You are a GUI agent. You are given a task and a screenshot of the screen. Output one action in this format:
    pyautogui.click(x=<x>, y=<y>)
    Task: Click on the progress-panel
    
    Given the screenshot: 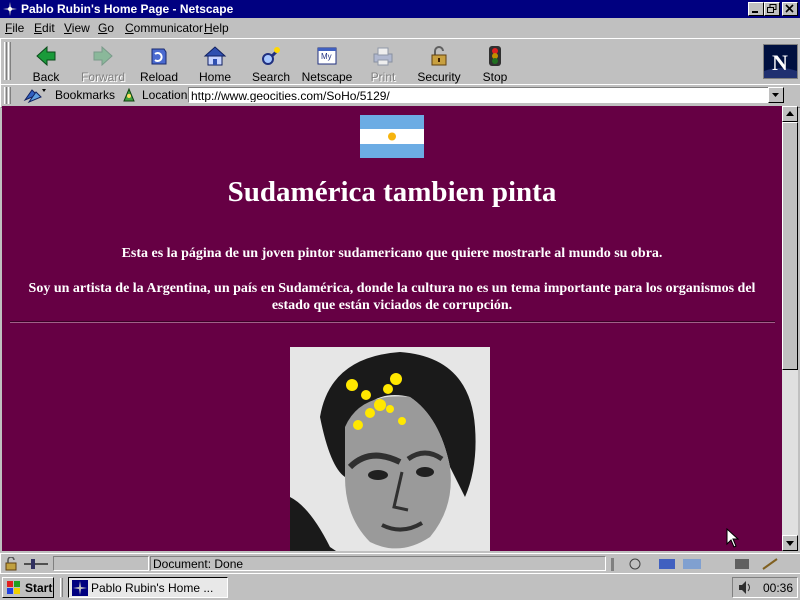 What is the action you would take?
    pyautogui.click(x=101, y=563)
    